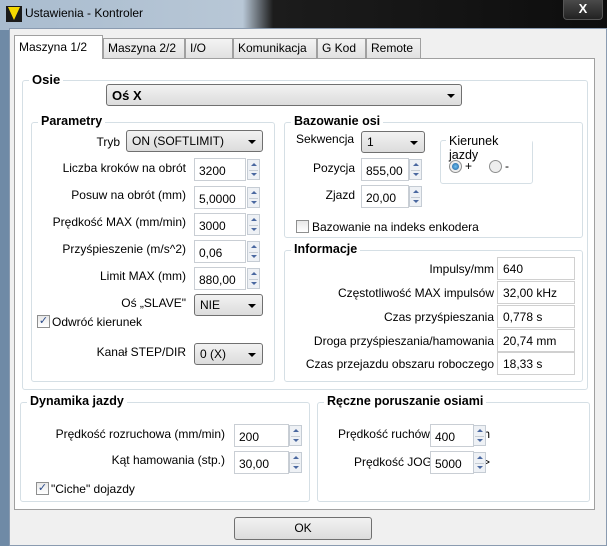  I want to click on kanal-select: 0 (X), so click(228, 354).